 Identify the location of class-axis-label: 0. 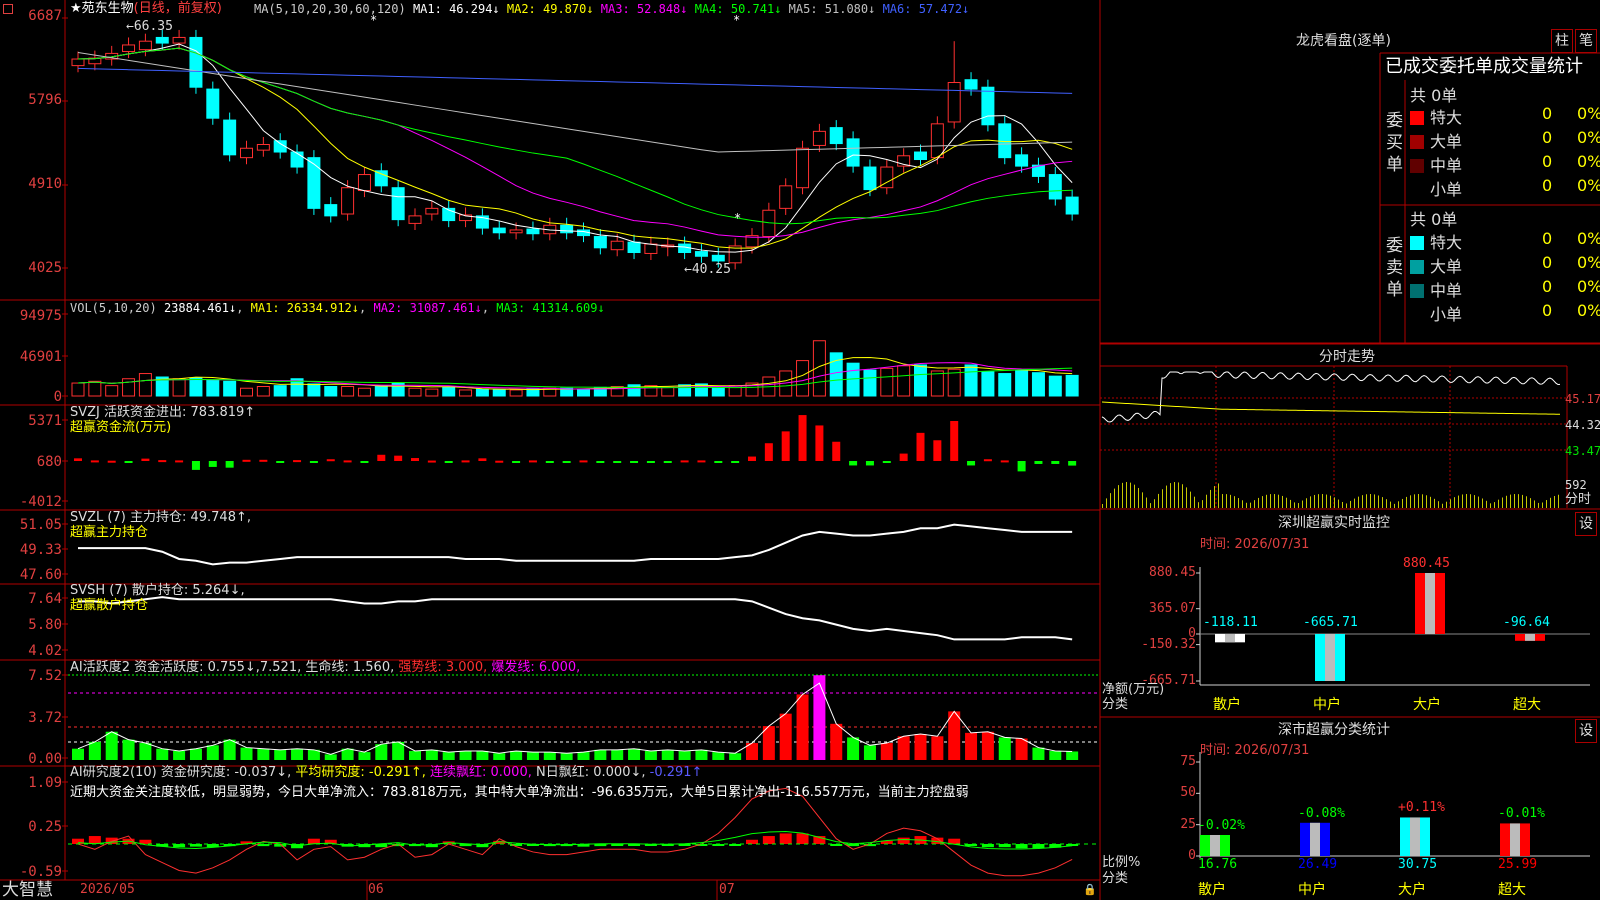
(1192, 855).